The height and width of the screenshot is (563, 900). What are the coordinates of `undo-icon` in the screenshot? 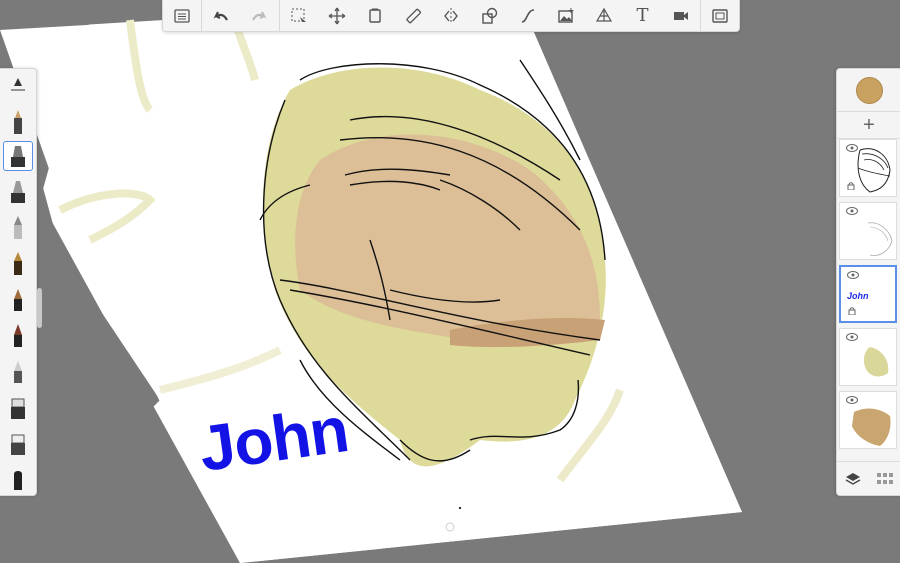 It's located at (221, 15).